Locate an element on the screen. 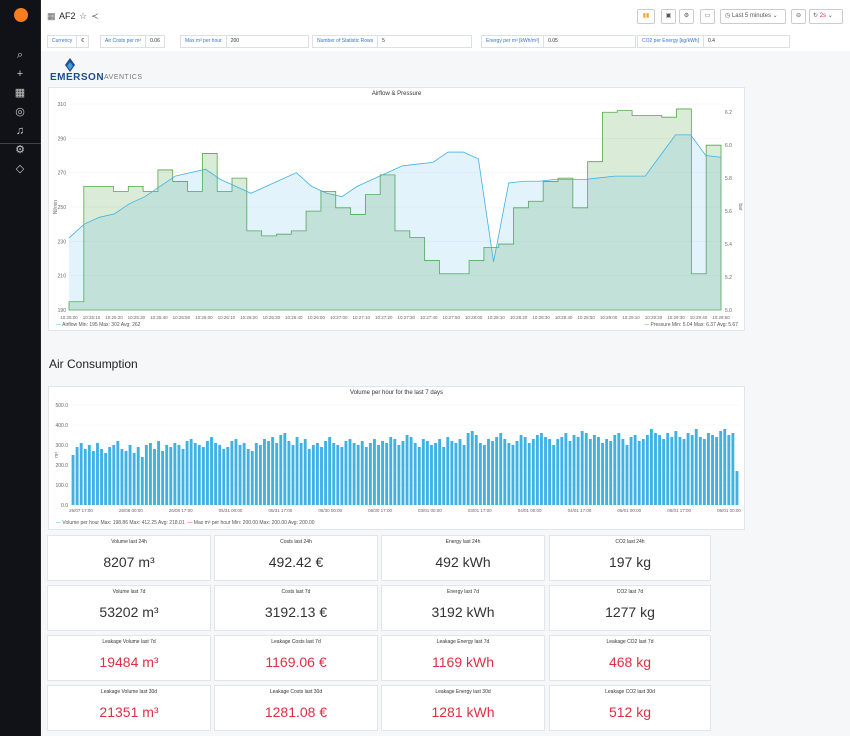  stat-panel: Costs last 7d 3192.13 € is located at coordinates (296, 608).